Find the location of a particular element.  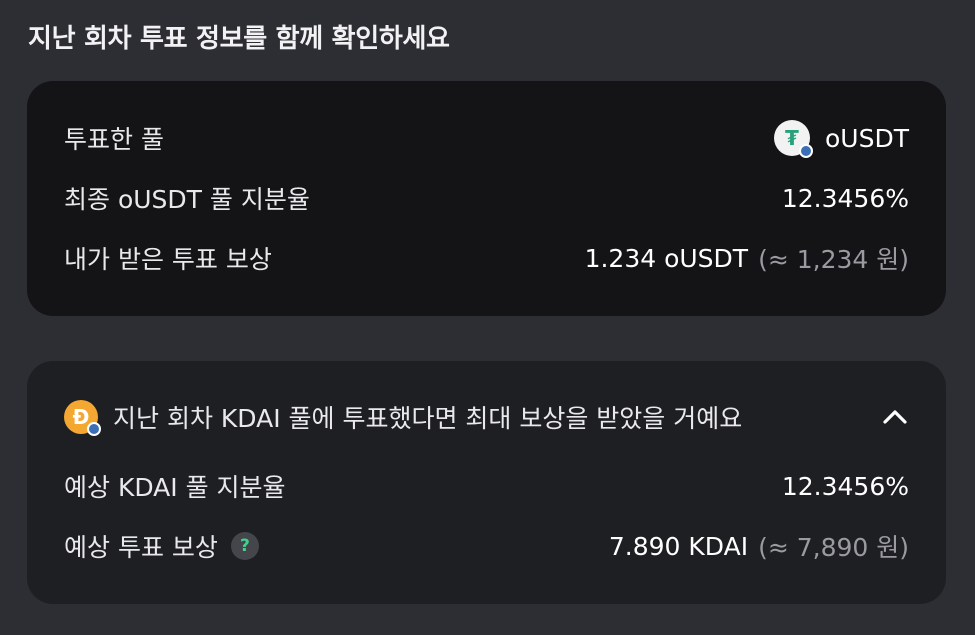

voted-pool-token: oUSDT is located at coordinates (867, 138).